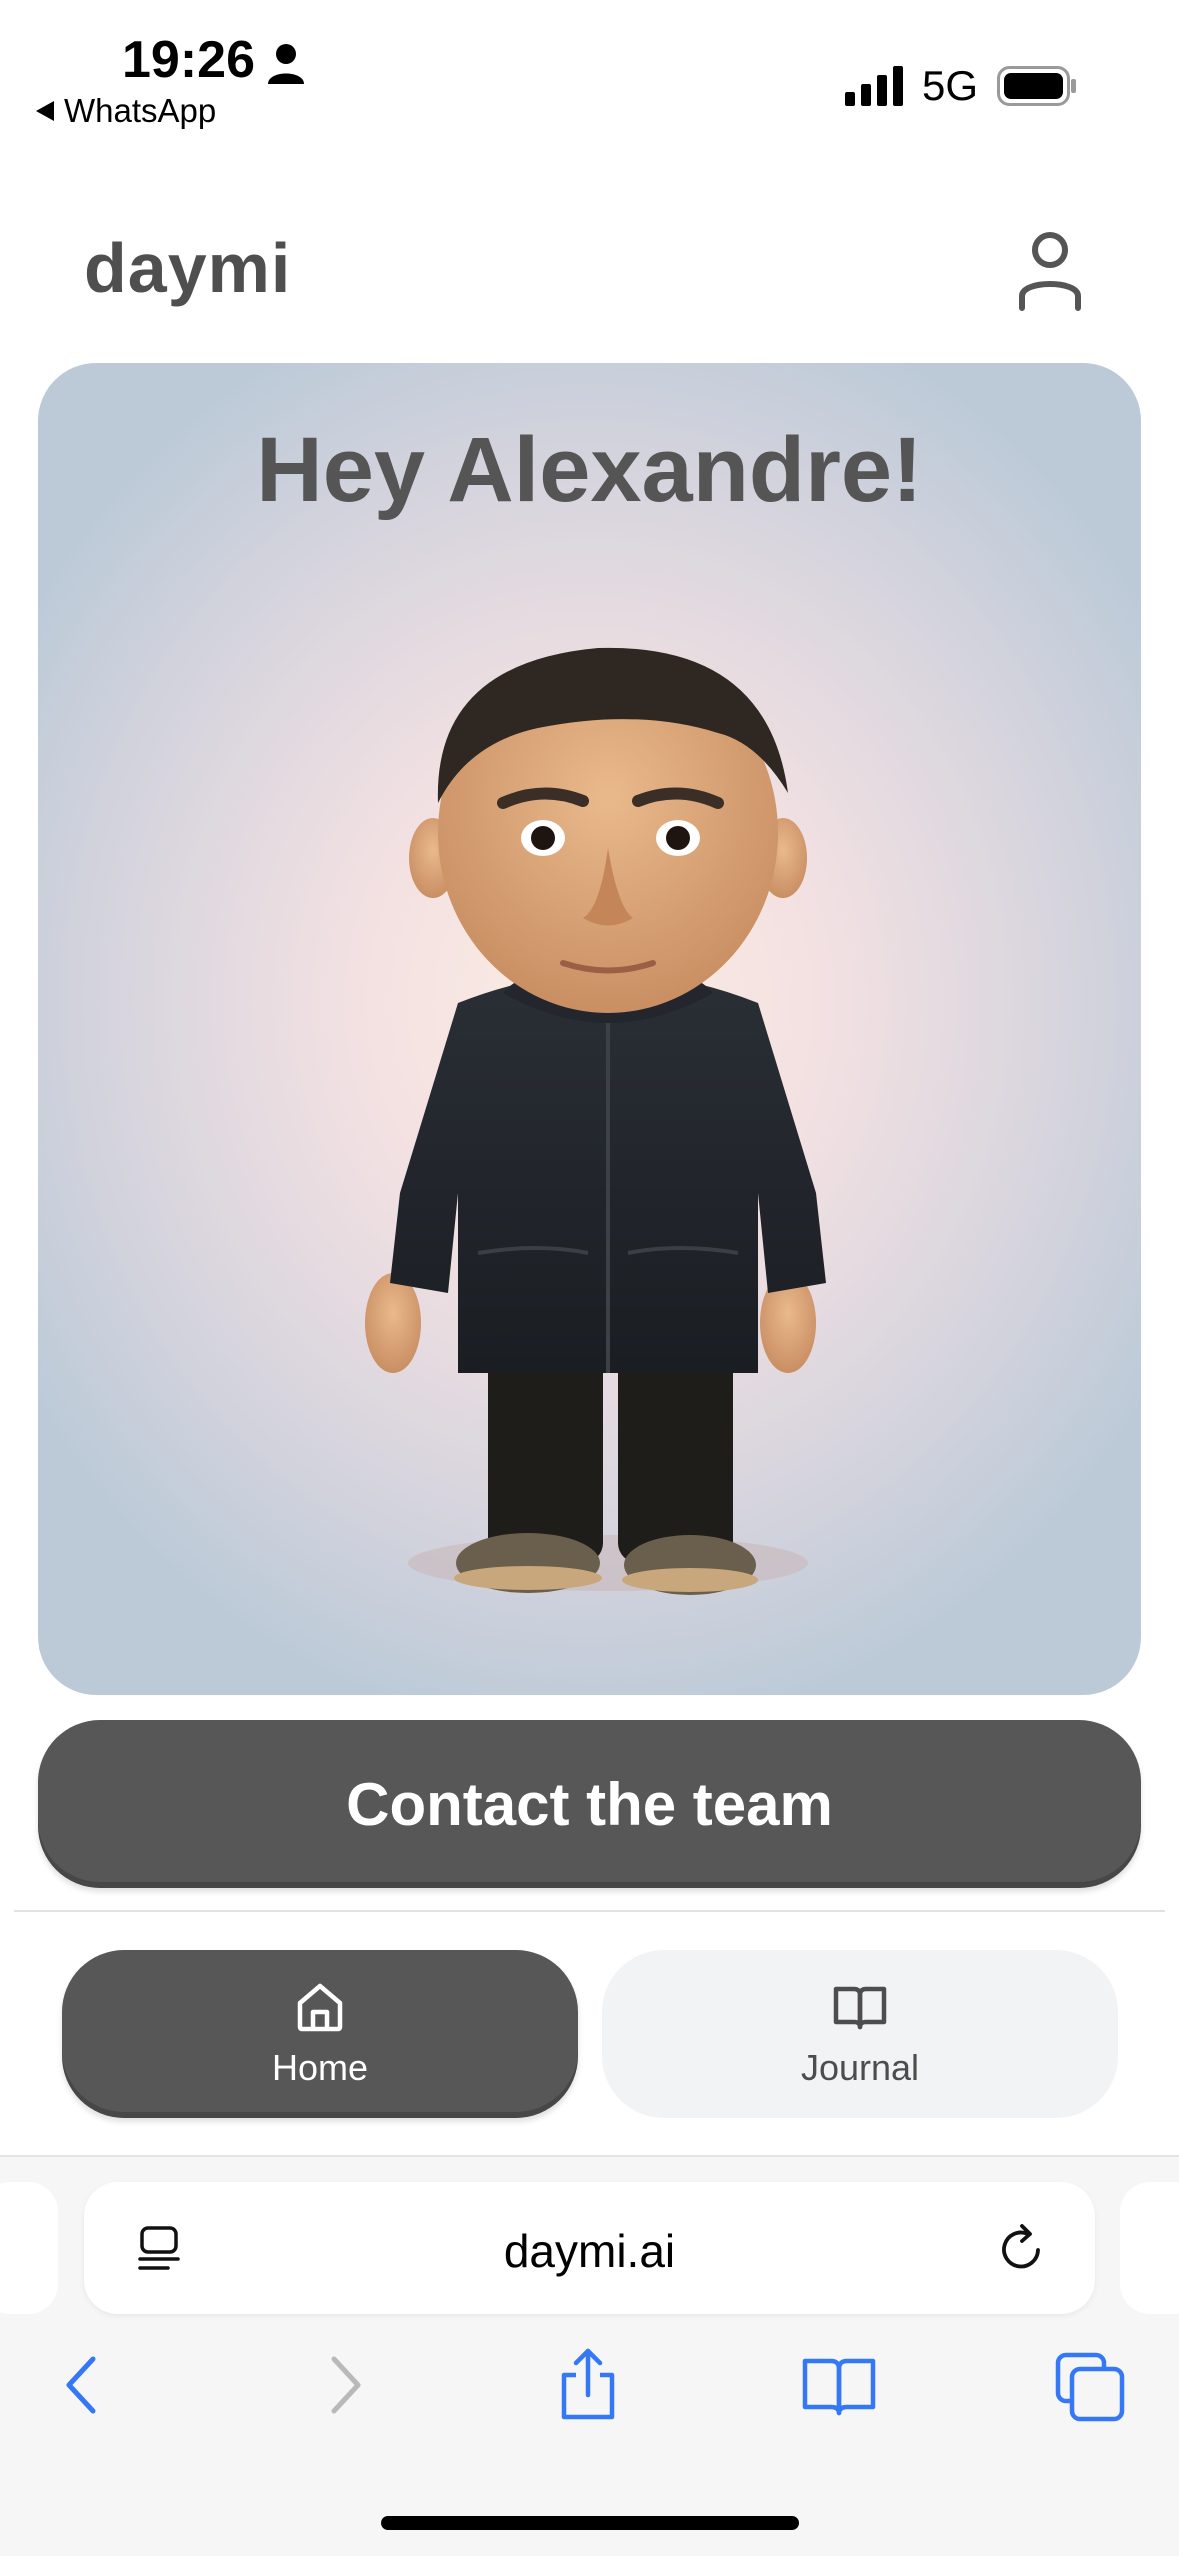 The image size is (1179, 2556). I want to click on address-bar: daymi.ai, so click(589, 2248).